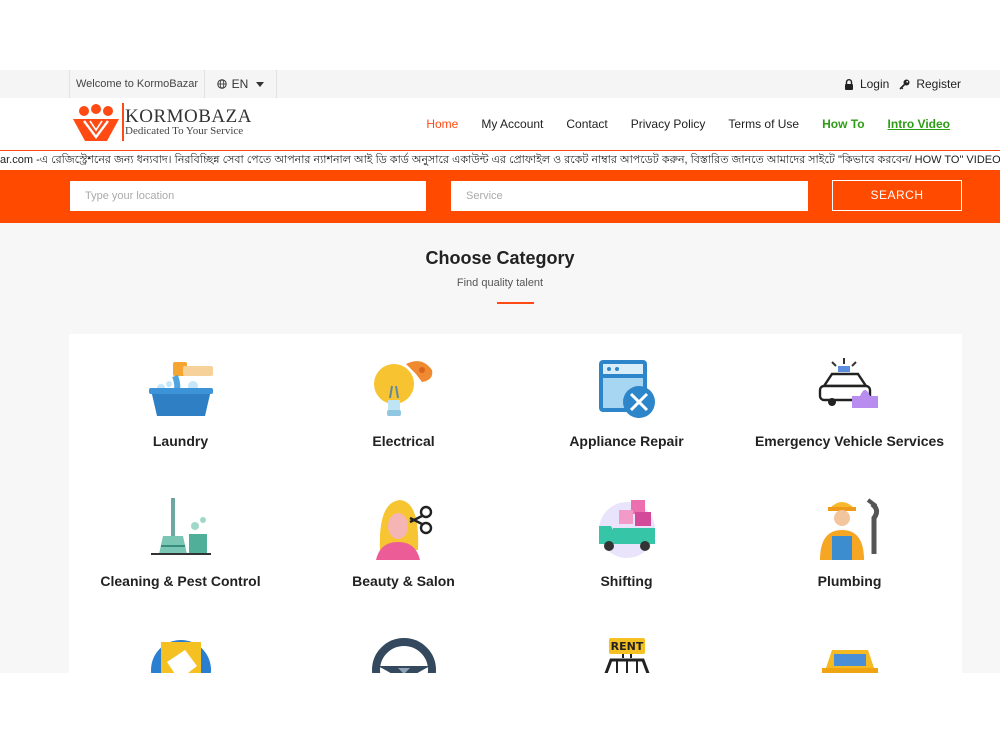  What do you see at coordinates (403, 388) in the screenshot?
I see `lightbulb-icon` at bounding box center [403, 388].